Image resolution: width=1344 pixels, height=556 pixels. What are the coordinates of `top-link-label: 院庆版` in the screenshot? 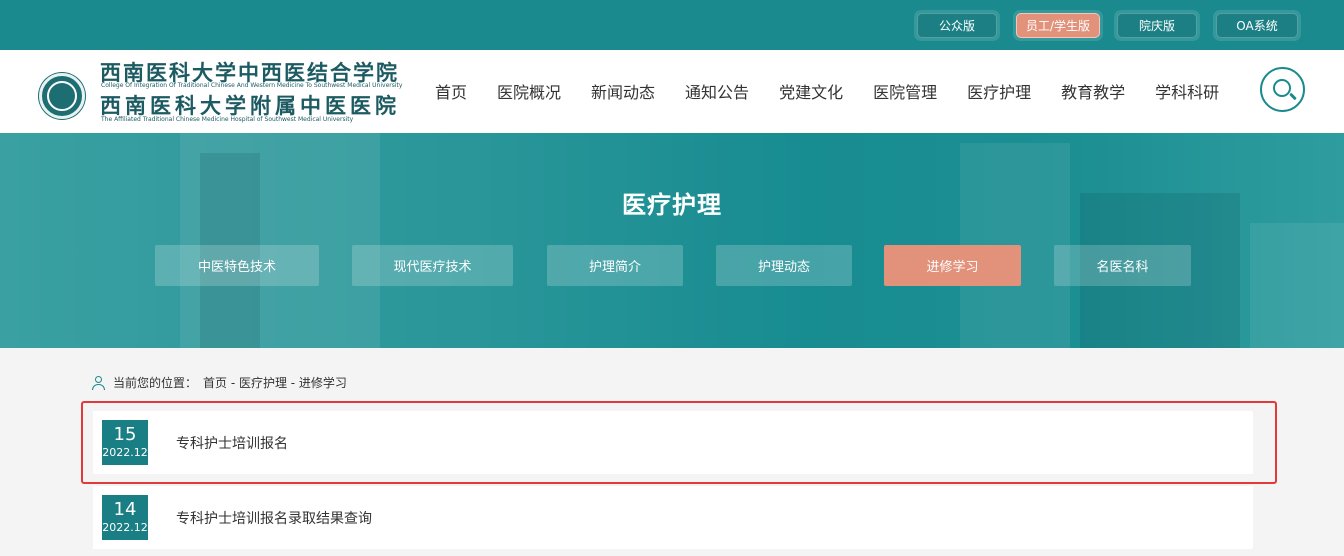 It's located at (1157, 25).